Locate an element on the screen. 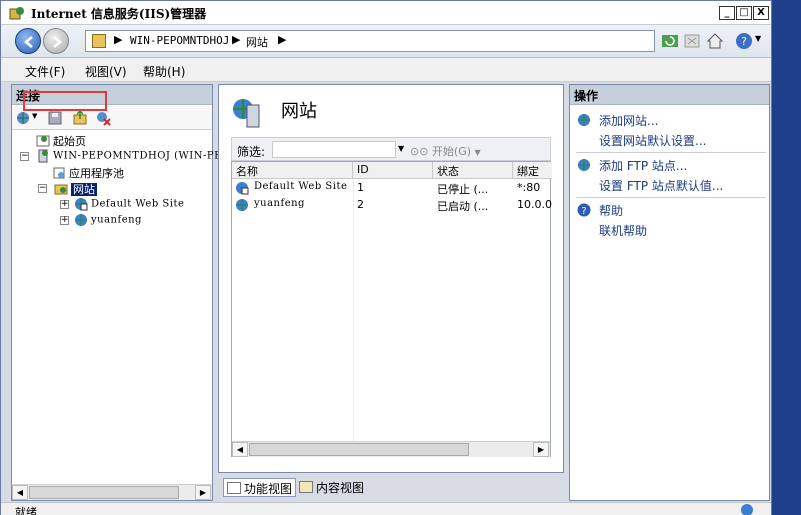 The width and height of the screenshot is (801, 515). delete-connection-icon is located at coordinates (103, 118).